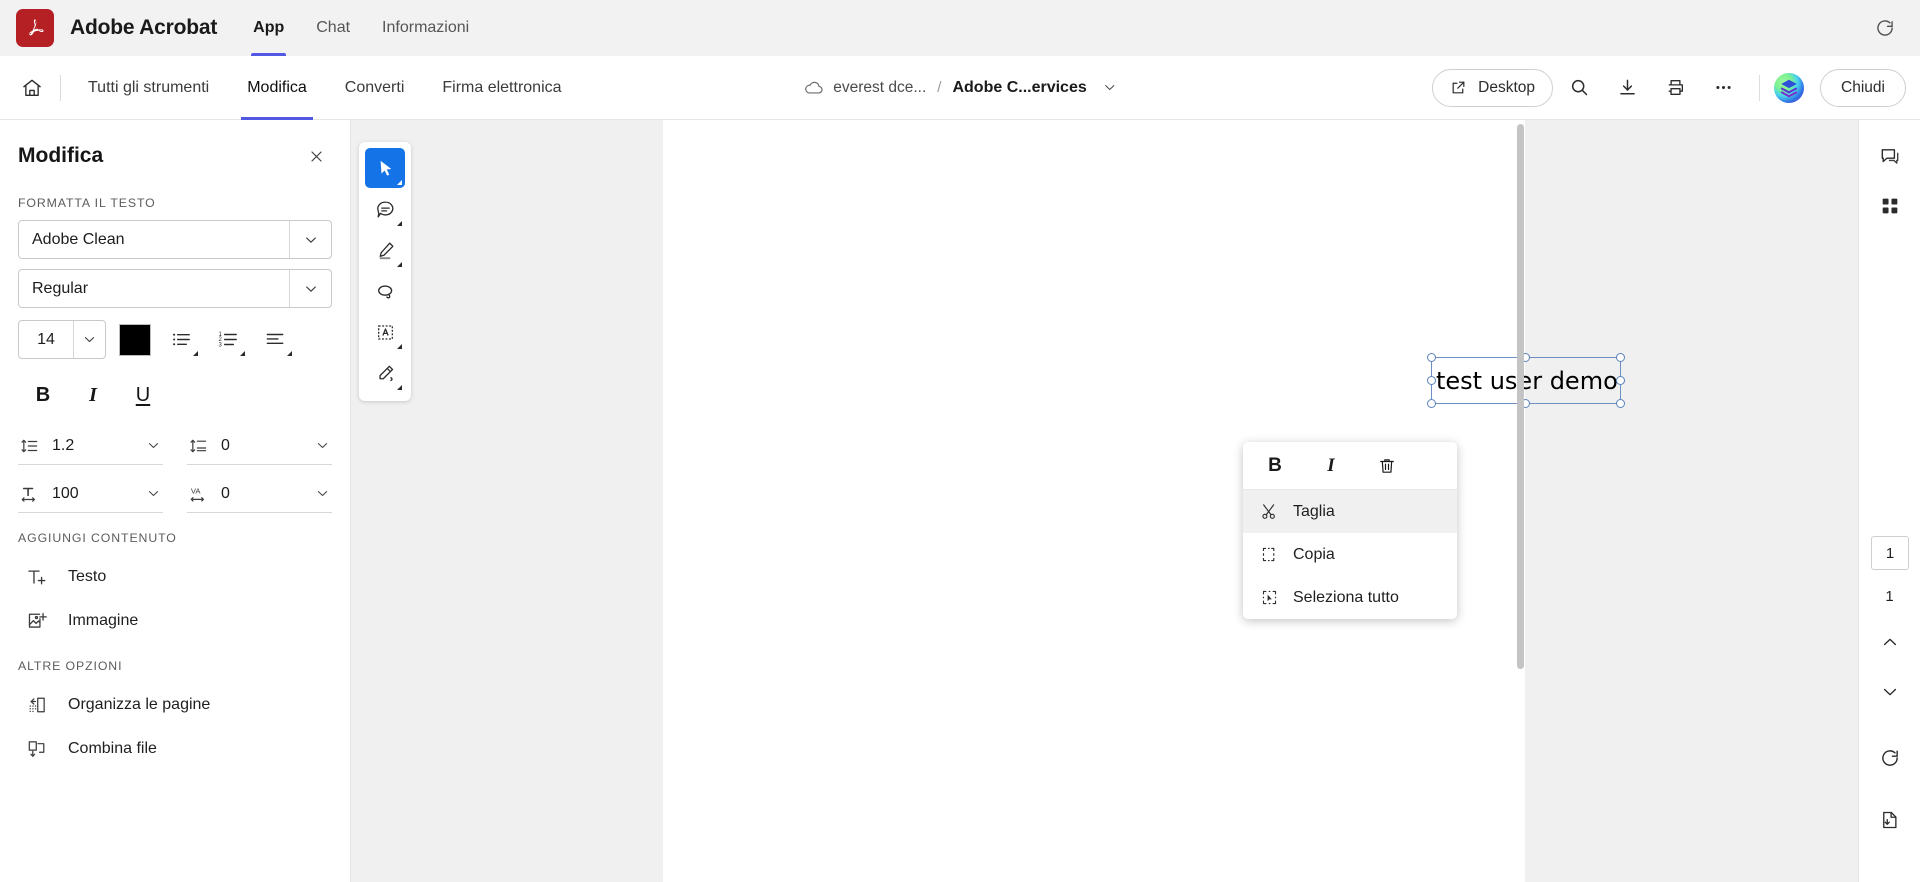 This screenshot has width=1920, height=882. What do you see at coordinates (385, 332) in the screenshot?
I see `text-select-tool` at bounding box center [385, 332].